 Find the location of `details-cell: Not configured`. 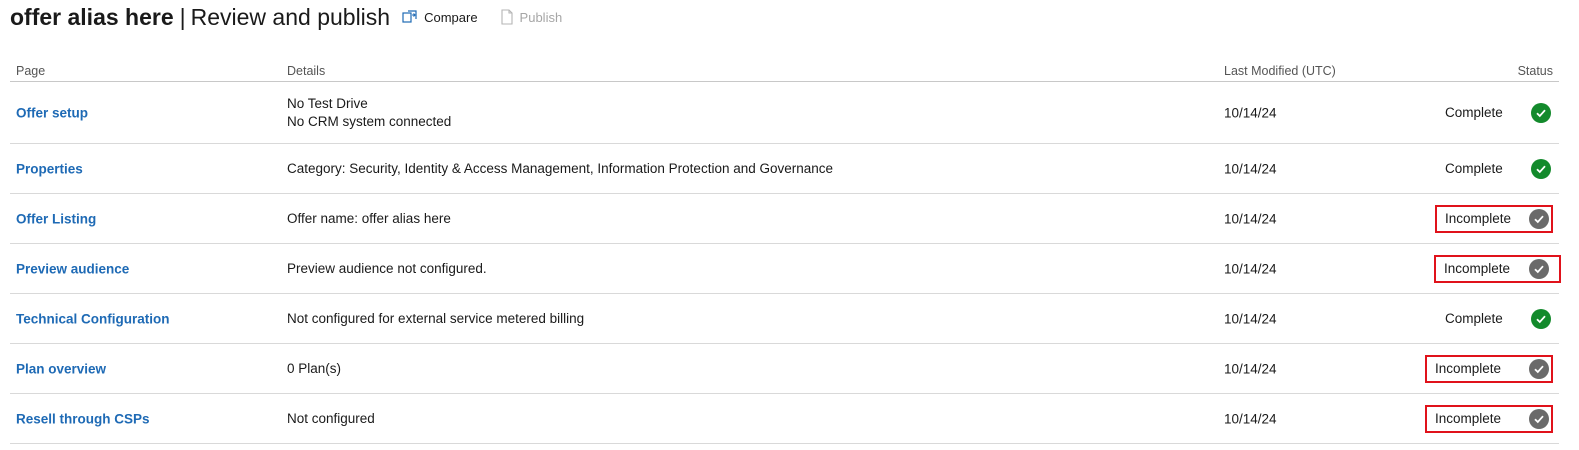

details-cell: Not configured is located at coordinates (331, 419).